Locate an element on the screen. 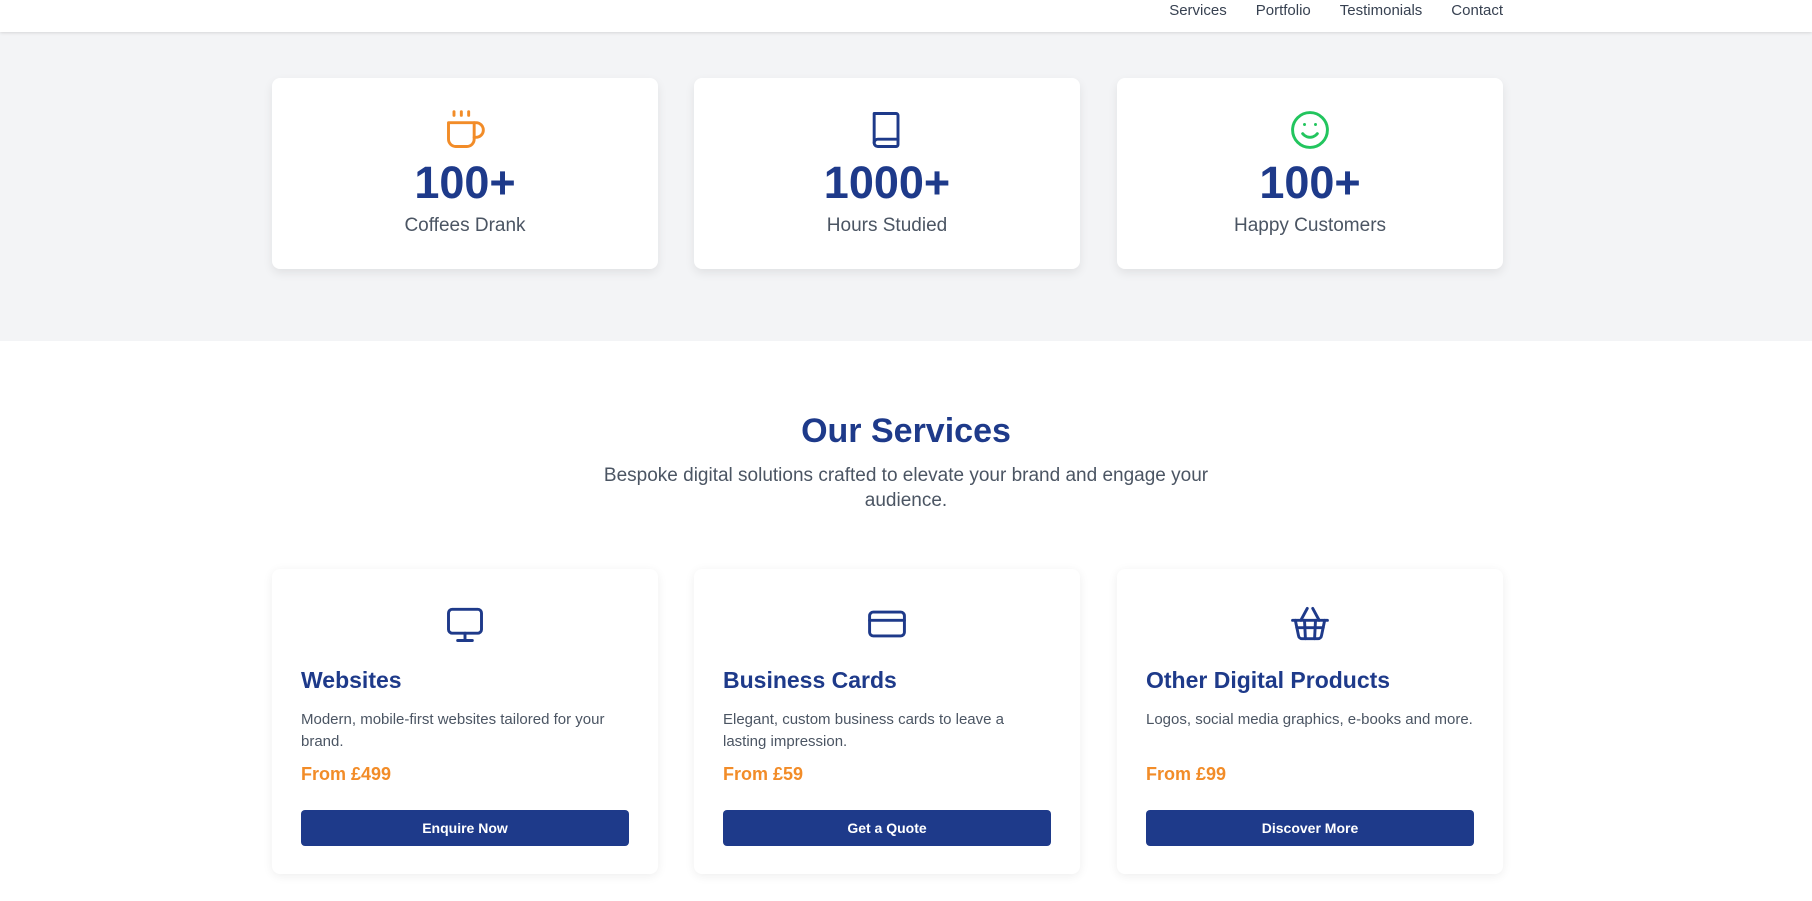 The image size is (1812, 901). service-title: Websites is located at coordinates (351, 680).